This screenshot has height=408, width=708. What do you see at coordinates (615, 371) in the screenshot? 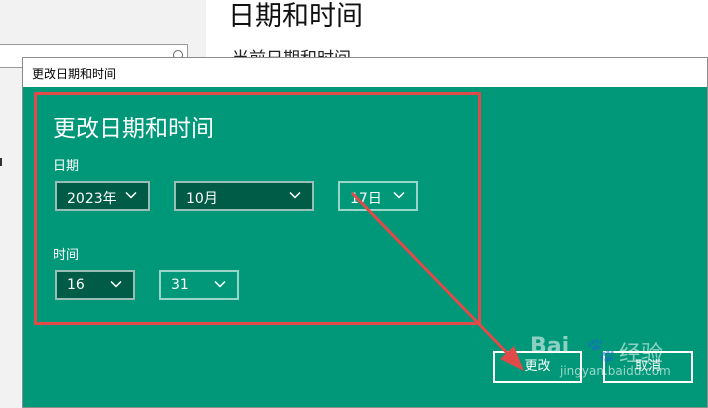
I see `watermark-url: jingyan.baidu.com` at bounding box center [615, 371].